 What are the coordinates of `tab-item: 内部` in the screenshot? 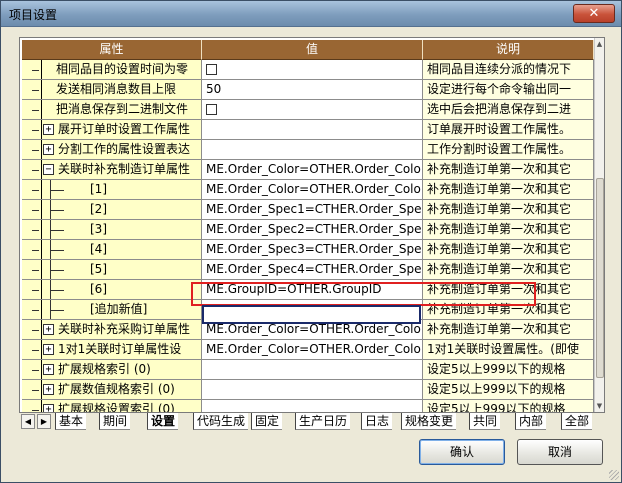 It's located at (531, 421).